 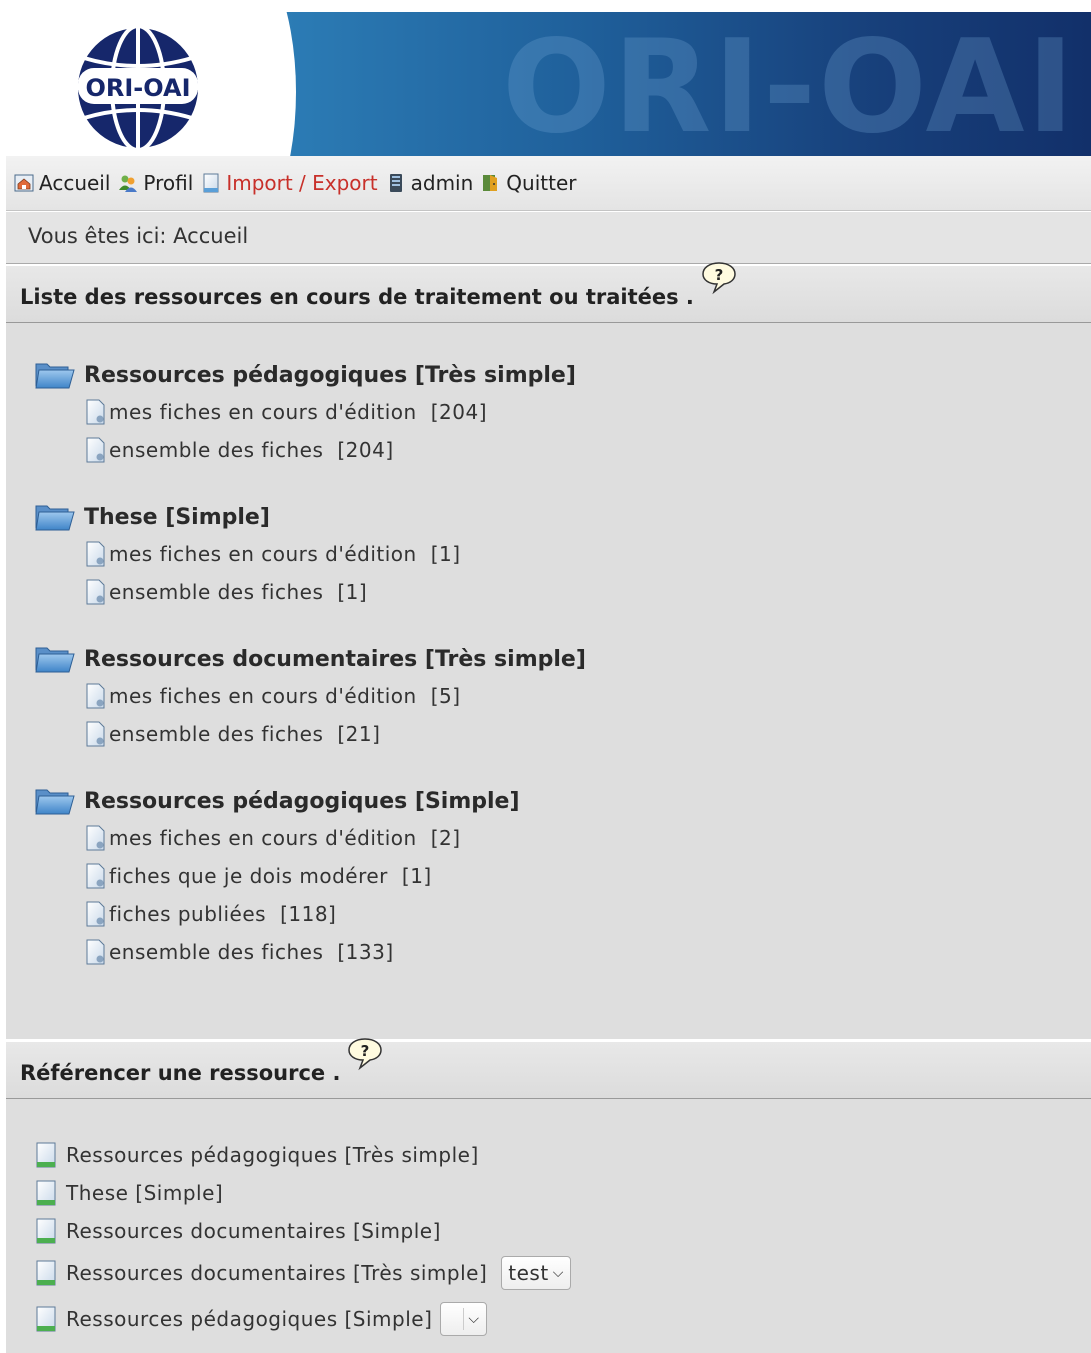 I want to click on list-item: ensemble des fiches [133], so click(x=302, y=952).